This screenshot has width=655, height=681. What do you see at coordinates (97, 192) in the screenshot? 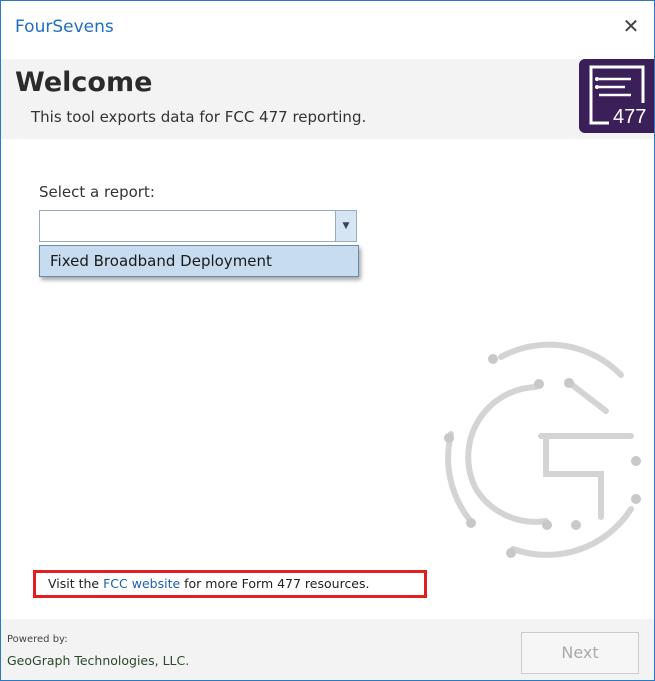
I see `report-select-label: Select a report:` at bounding box center [97, 192].